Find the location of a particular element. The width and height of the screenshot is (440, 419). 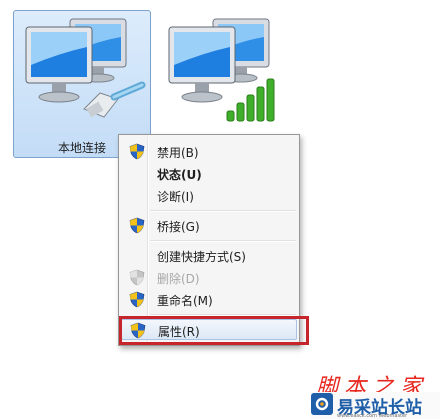

signal-strength-icon is located at coordinates (250, 100).